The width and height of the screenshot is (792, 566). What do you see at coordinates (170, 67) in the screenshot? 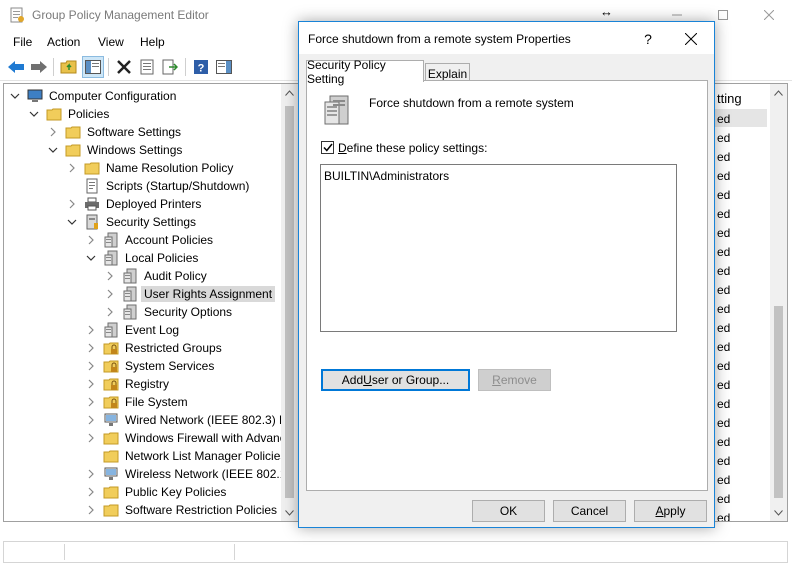
I see `export-list-icon` at bounding box center [170, 67].